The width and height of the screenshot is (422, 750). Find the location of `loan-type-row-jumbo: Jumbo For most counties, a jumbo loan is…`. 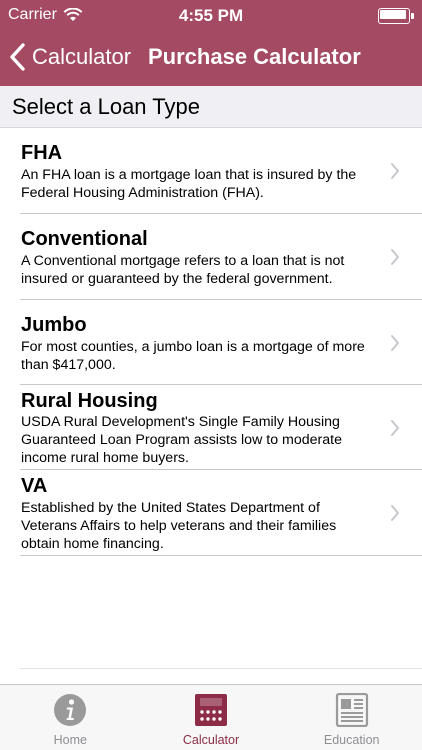

loan-type-row-jumbo: Jumbo For most counties, a jumbo loan is… is located at coordinates (211, 342).